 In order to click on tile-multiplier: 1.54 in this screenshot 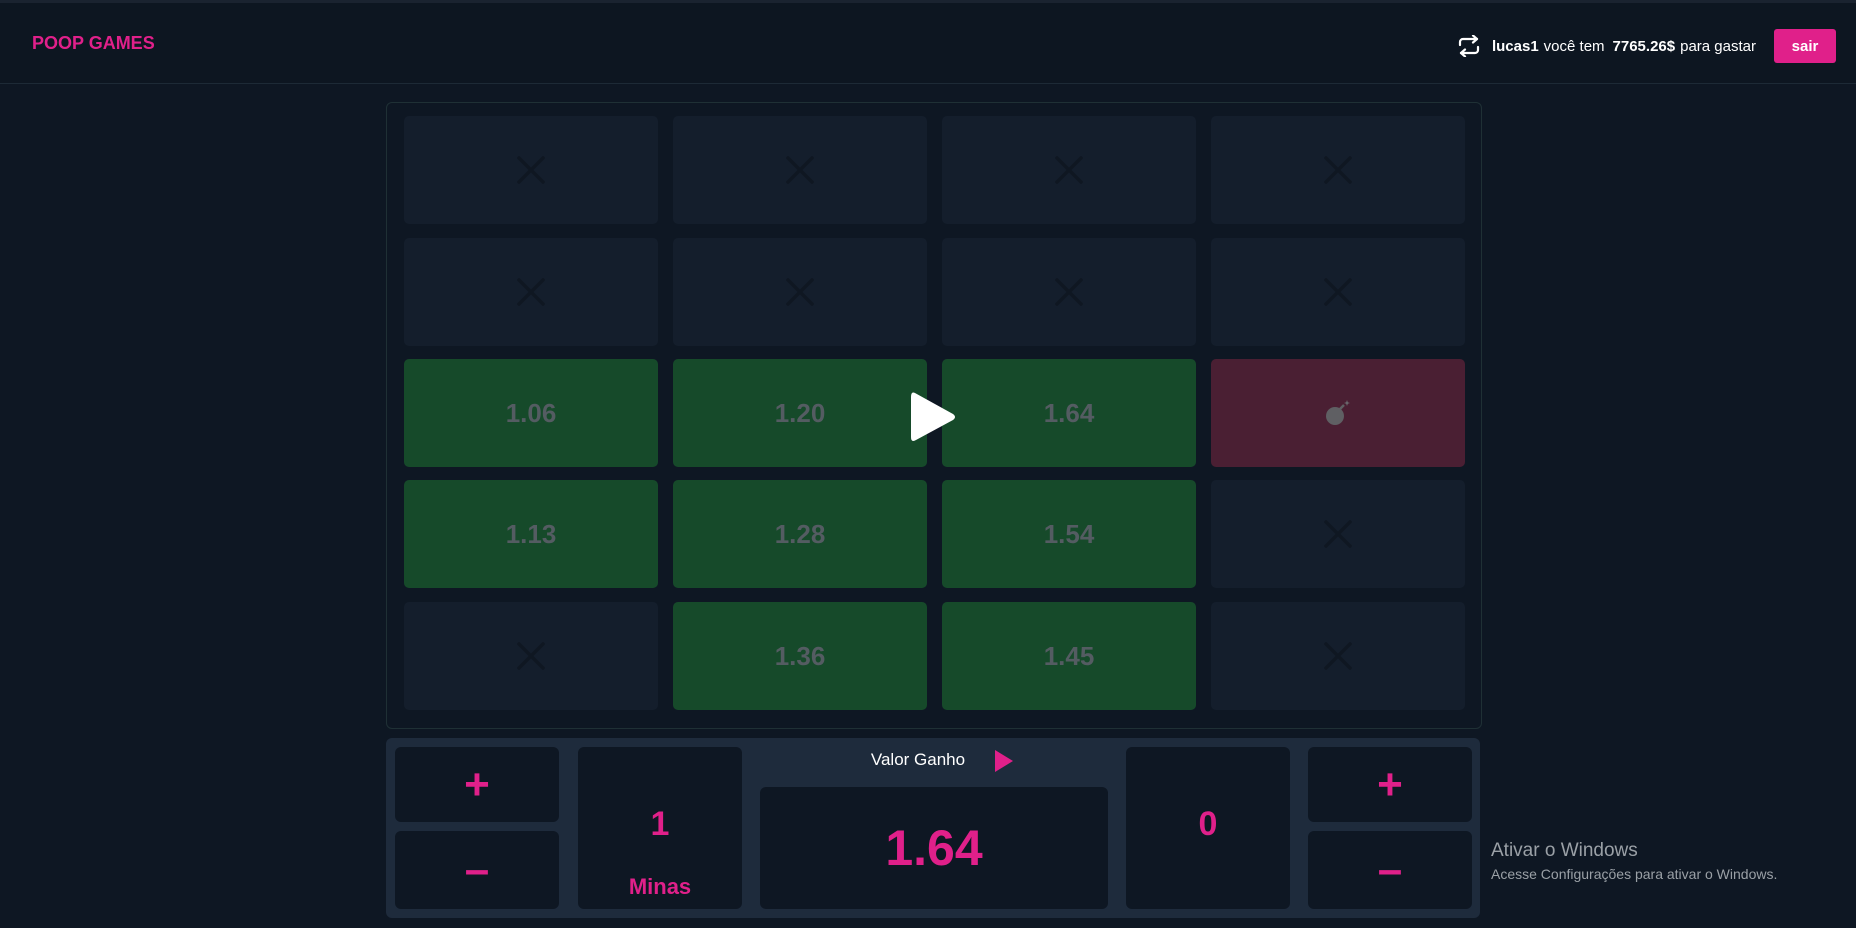, I will do `click(1069, 533)`.